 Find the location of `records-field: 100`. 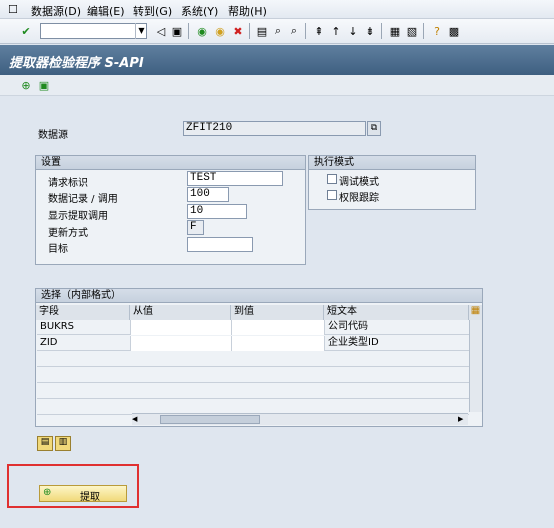

records-field: 100 is located at coordinates (208, 194).